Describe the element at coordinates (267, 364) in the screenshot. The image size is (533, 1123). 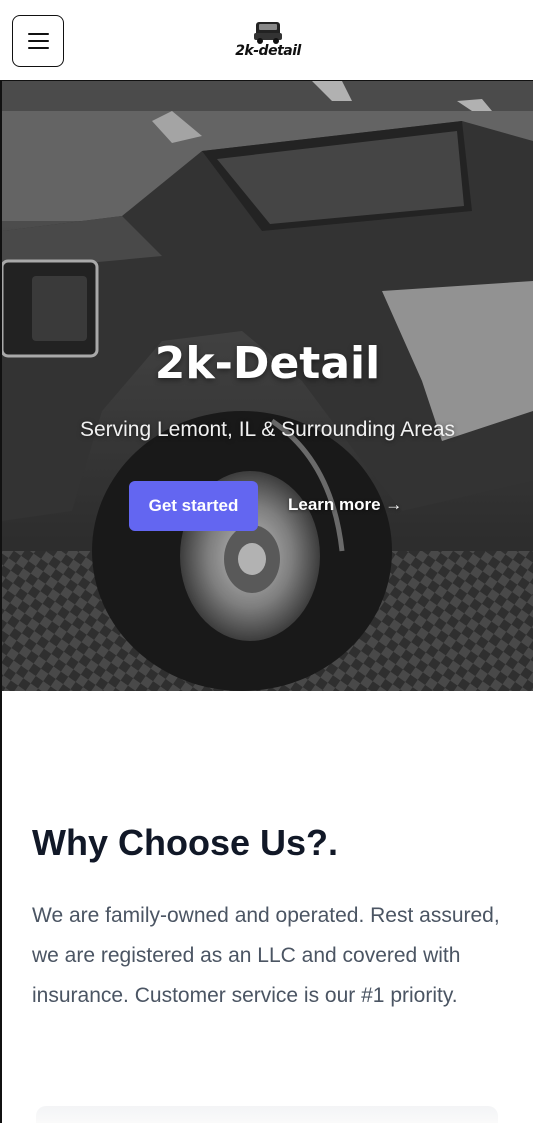
I see `hero-title: 2k-Detail` at that location.